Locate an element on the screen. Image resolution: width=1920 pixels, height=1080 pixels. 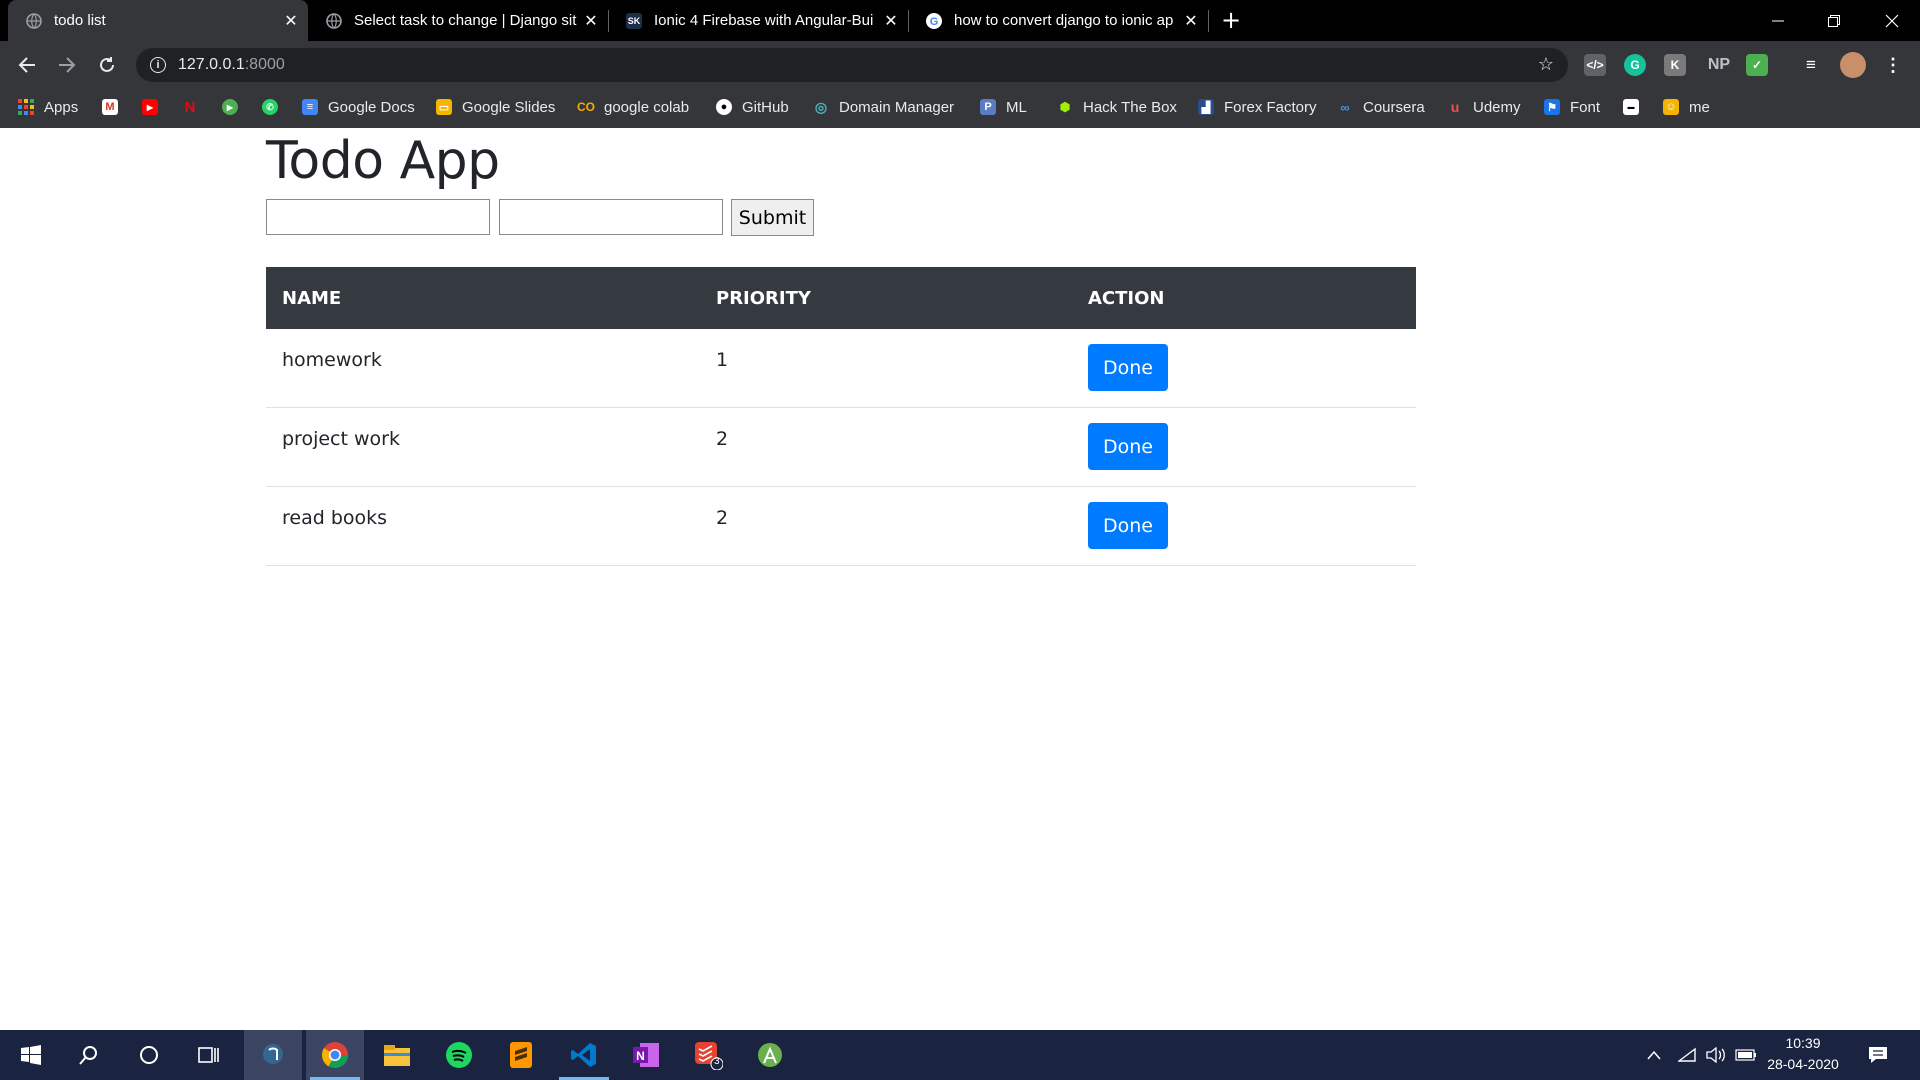
submit-button: Submit is located at coordinates (772, 217).